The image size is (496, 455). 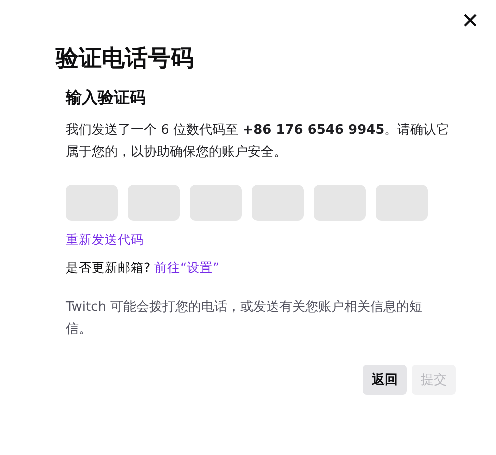 What do you see at coordinates (187, 268) in the screenshot?
I see `settings-link: 前往“设置”` at bounding box center [187, 268].